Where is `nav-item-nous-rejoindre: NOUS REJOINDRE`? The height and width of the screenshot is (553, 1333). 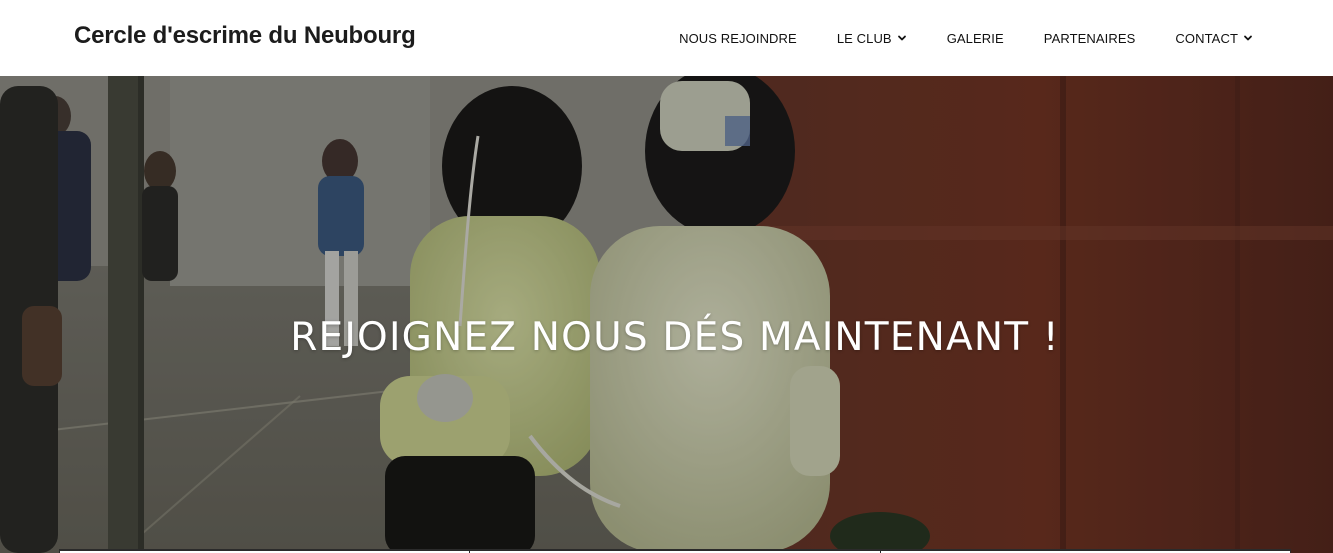
nav-item-nous-rejoindre: NOUS REJOINDRE is located at coordinates (738, 38).